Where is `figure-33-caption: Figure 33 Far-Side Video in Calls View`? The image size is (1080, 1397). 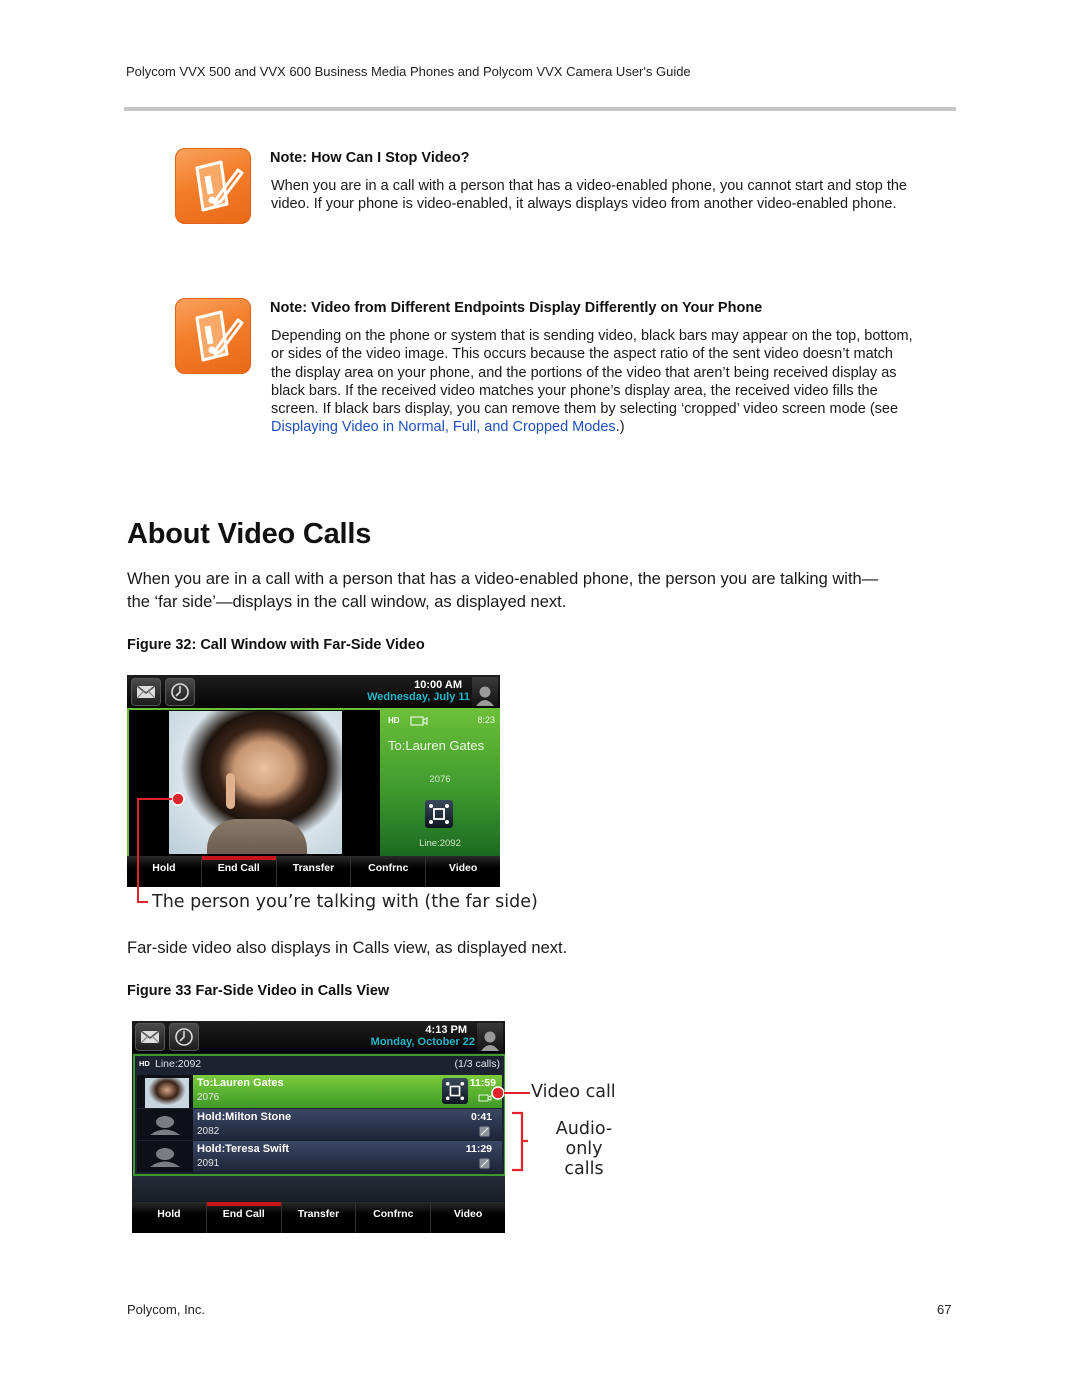 figure-33-caption: Figure 33 Far-Side Video in Calls View is located at coordinates (258, 991).